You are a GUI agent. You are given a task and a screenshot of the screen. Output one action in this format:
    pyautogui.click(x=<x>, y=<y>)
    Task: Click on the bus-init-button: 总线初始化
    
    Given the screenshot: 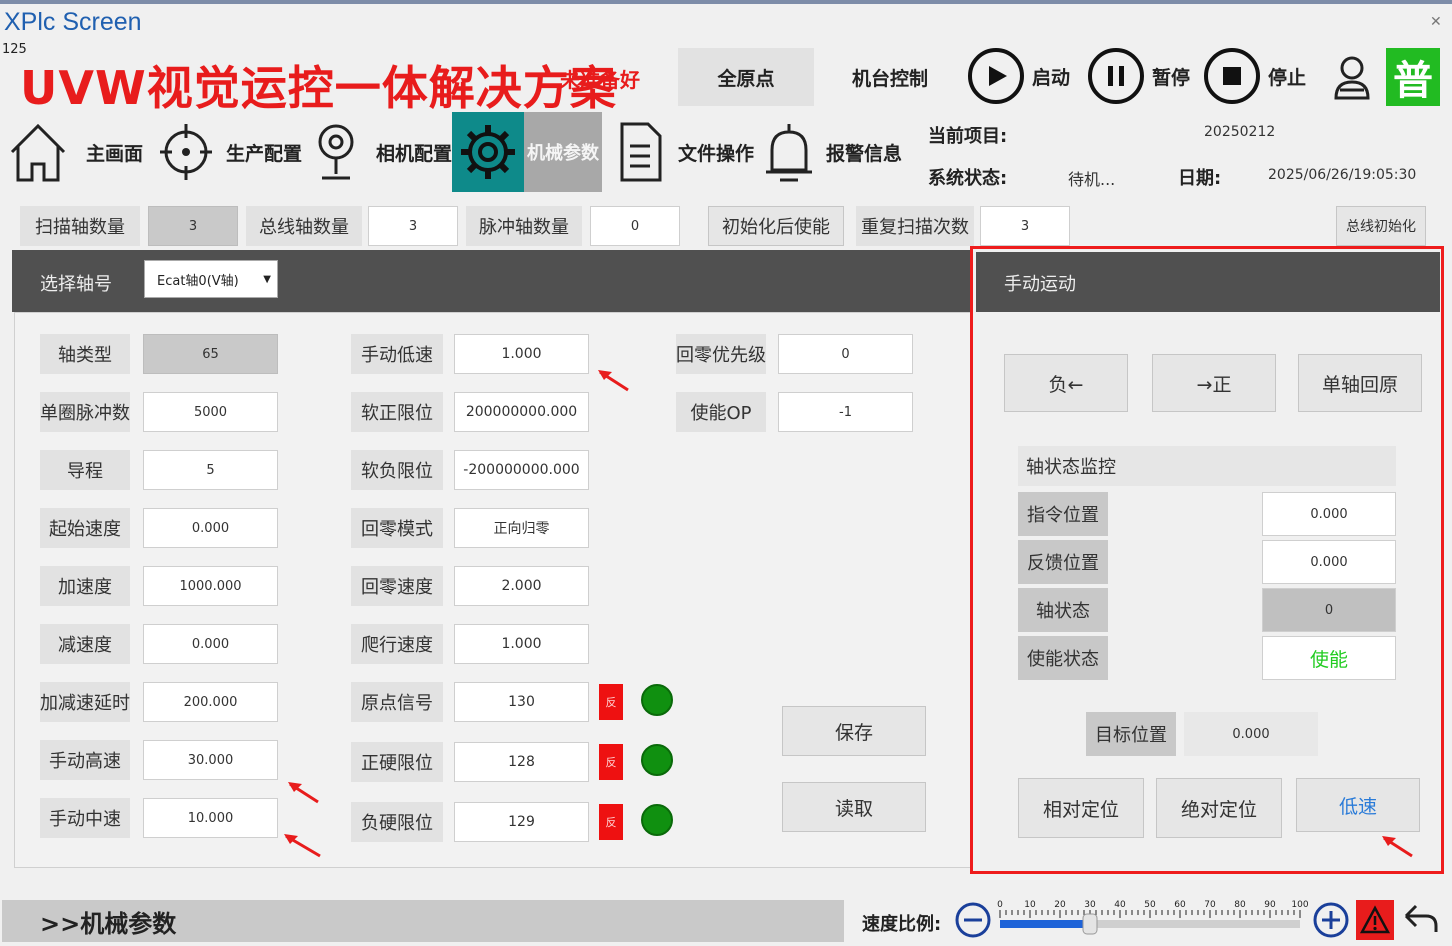 What is the action you would take?
    pyautogui.click(x=1381, y=226)
    